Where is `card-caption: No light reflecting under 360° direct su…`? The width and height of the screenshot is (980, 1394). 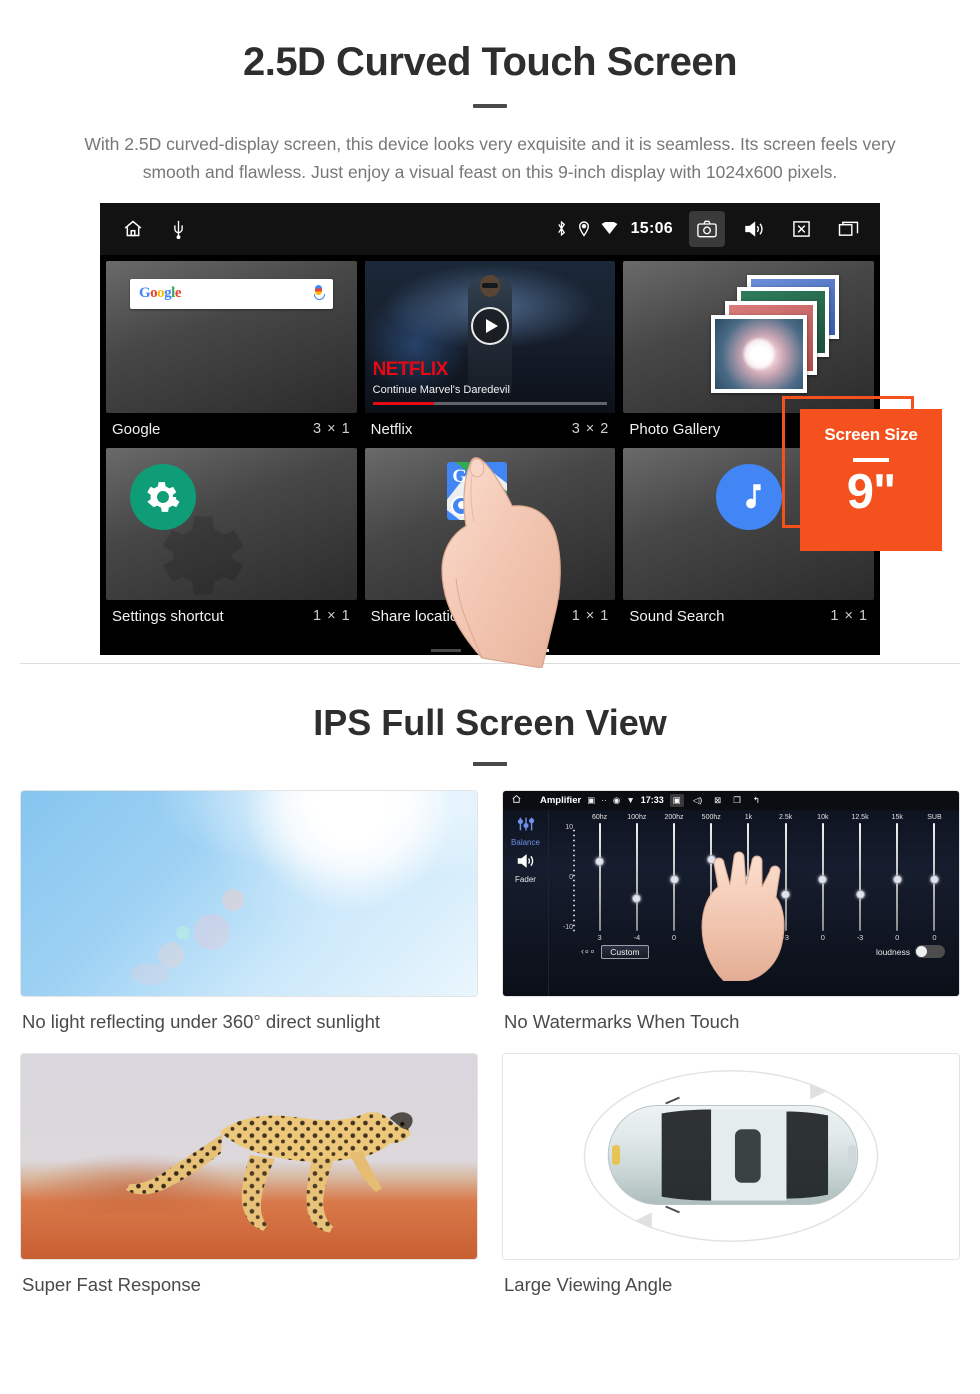 card-caption: No light reflecting under 360° direct su… is located at coordinates (201, 1021).